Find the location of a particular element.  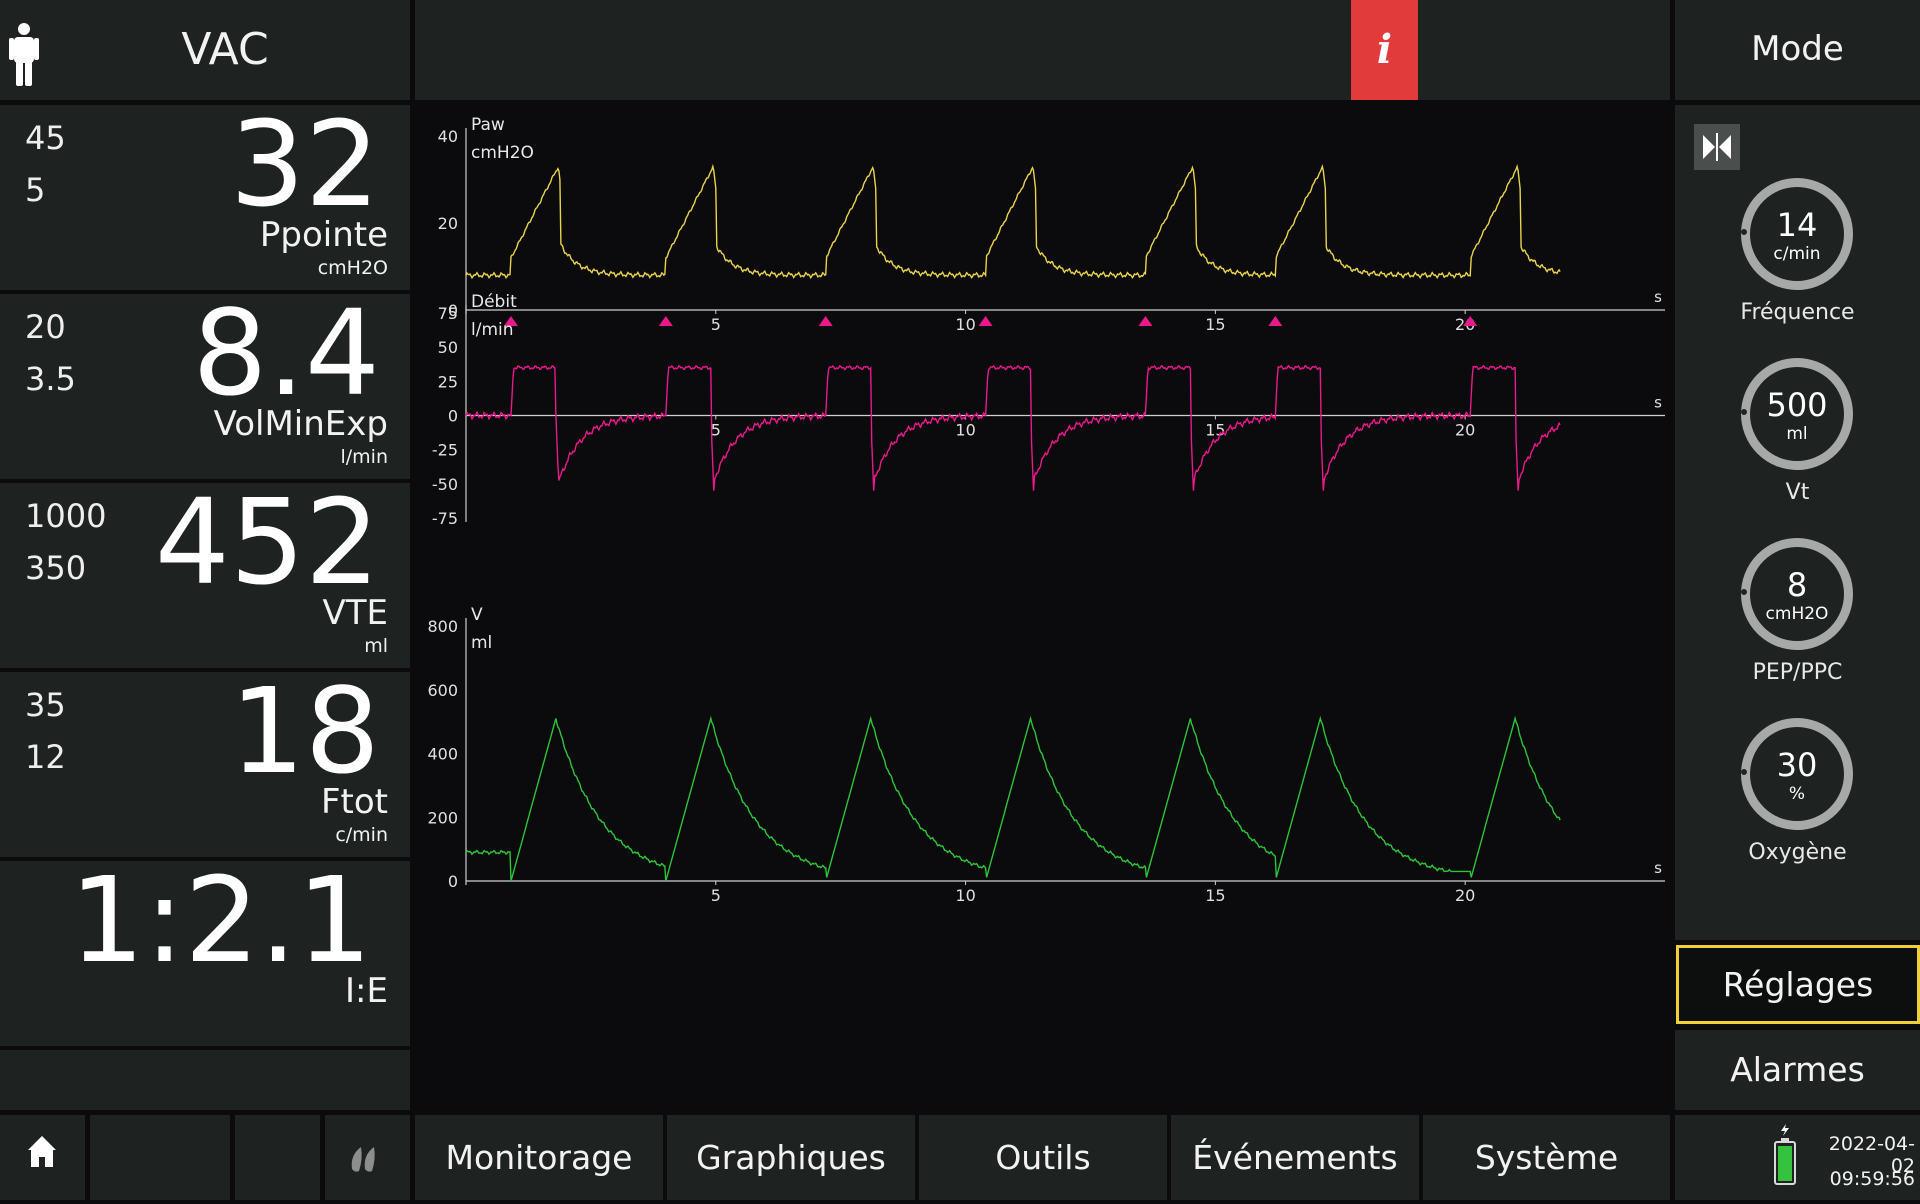

info-icon: i is located at coordinates (1384, 50).